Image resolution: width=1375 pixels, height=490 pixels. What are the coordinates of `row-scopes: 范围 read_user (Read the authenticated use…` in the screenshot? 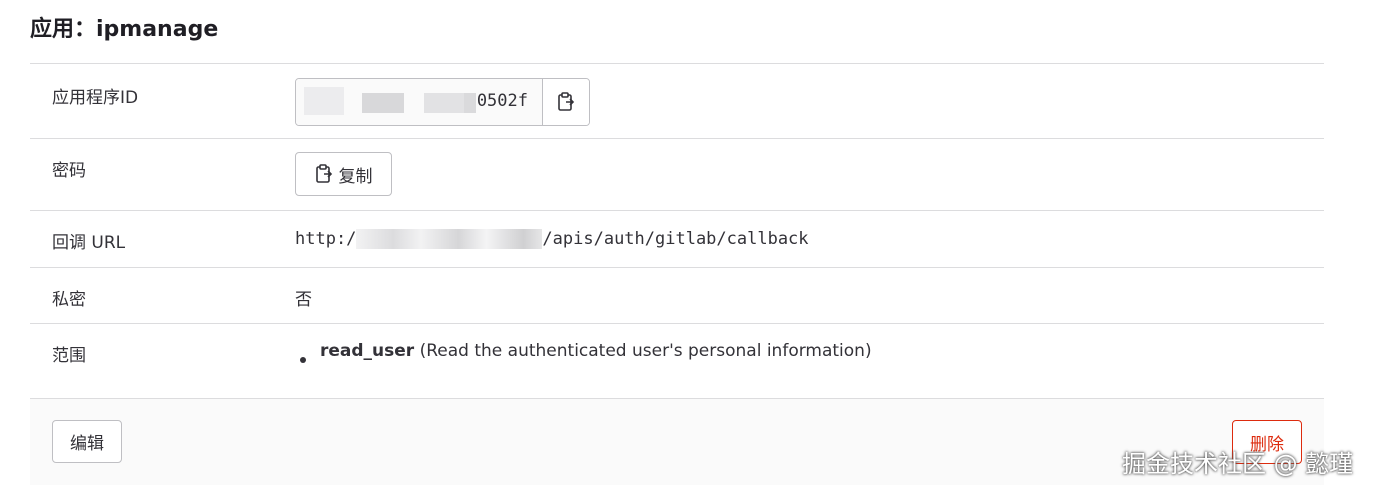 It's located at (677, 361).